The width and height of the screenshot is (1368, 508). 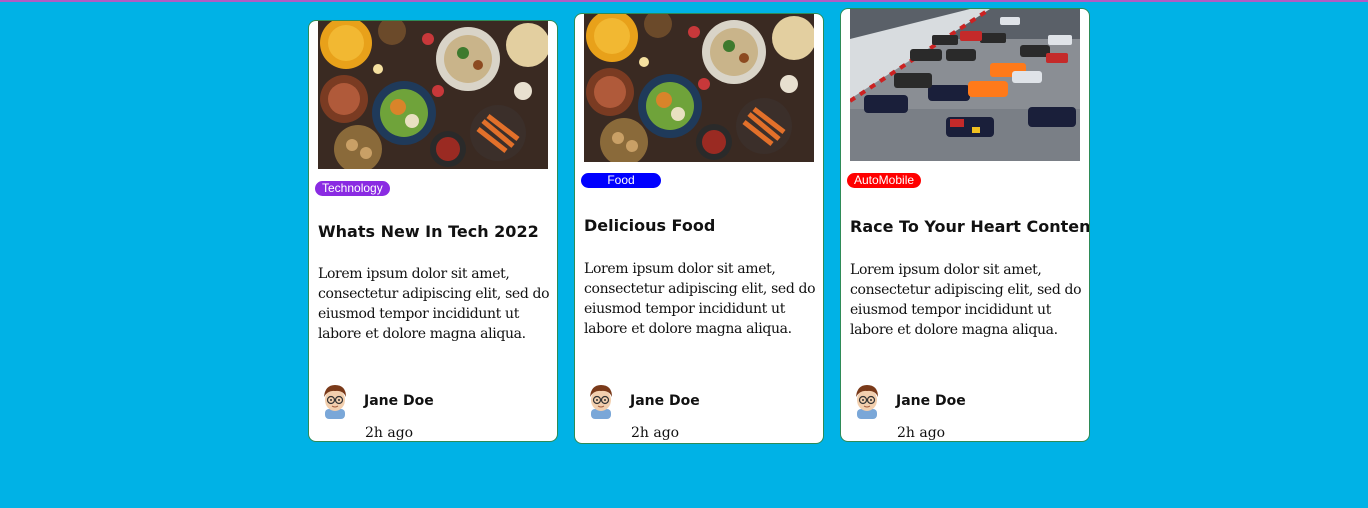 I want to click on category-badge: Technology, so click(x=352, y=188).